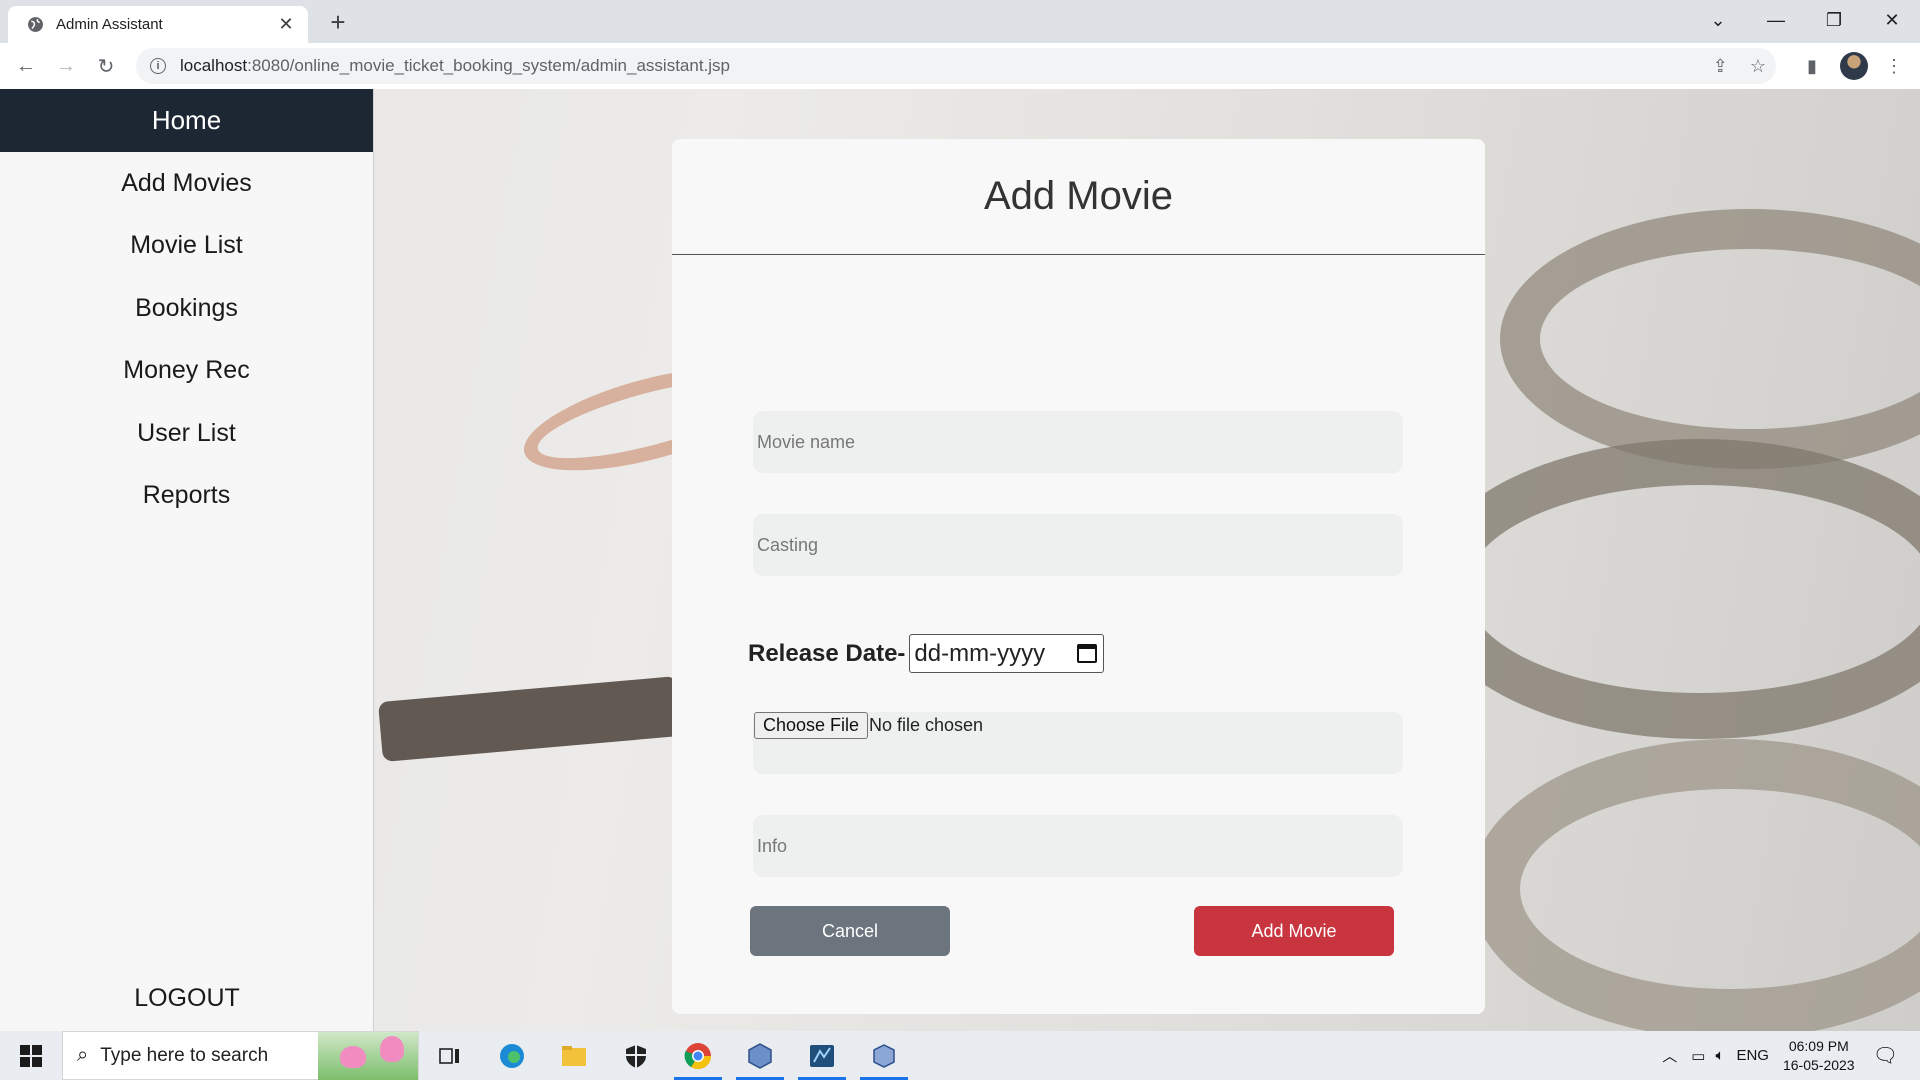  I want to click on sidebar-item-money-rec: Money Rec, so click(186, 371).